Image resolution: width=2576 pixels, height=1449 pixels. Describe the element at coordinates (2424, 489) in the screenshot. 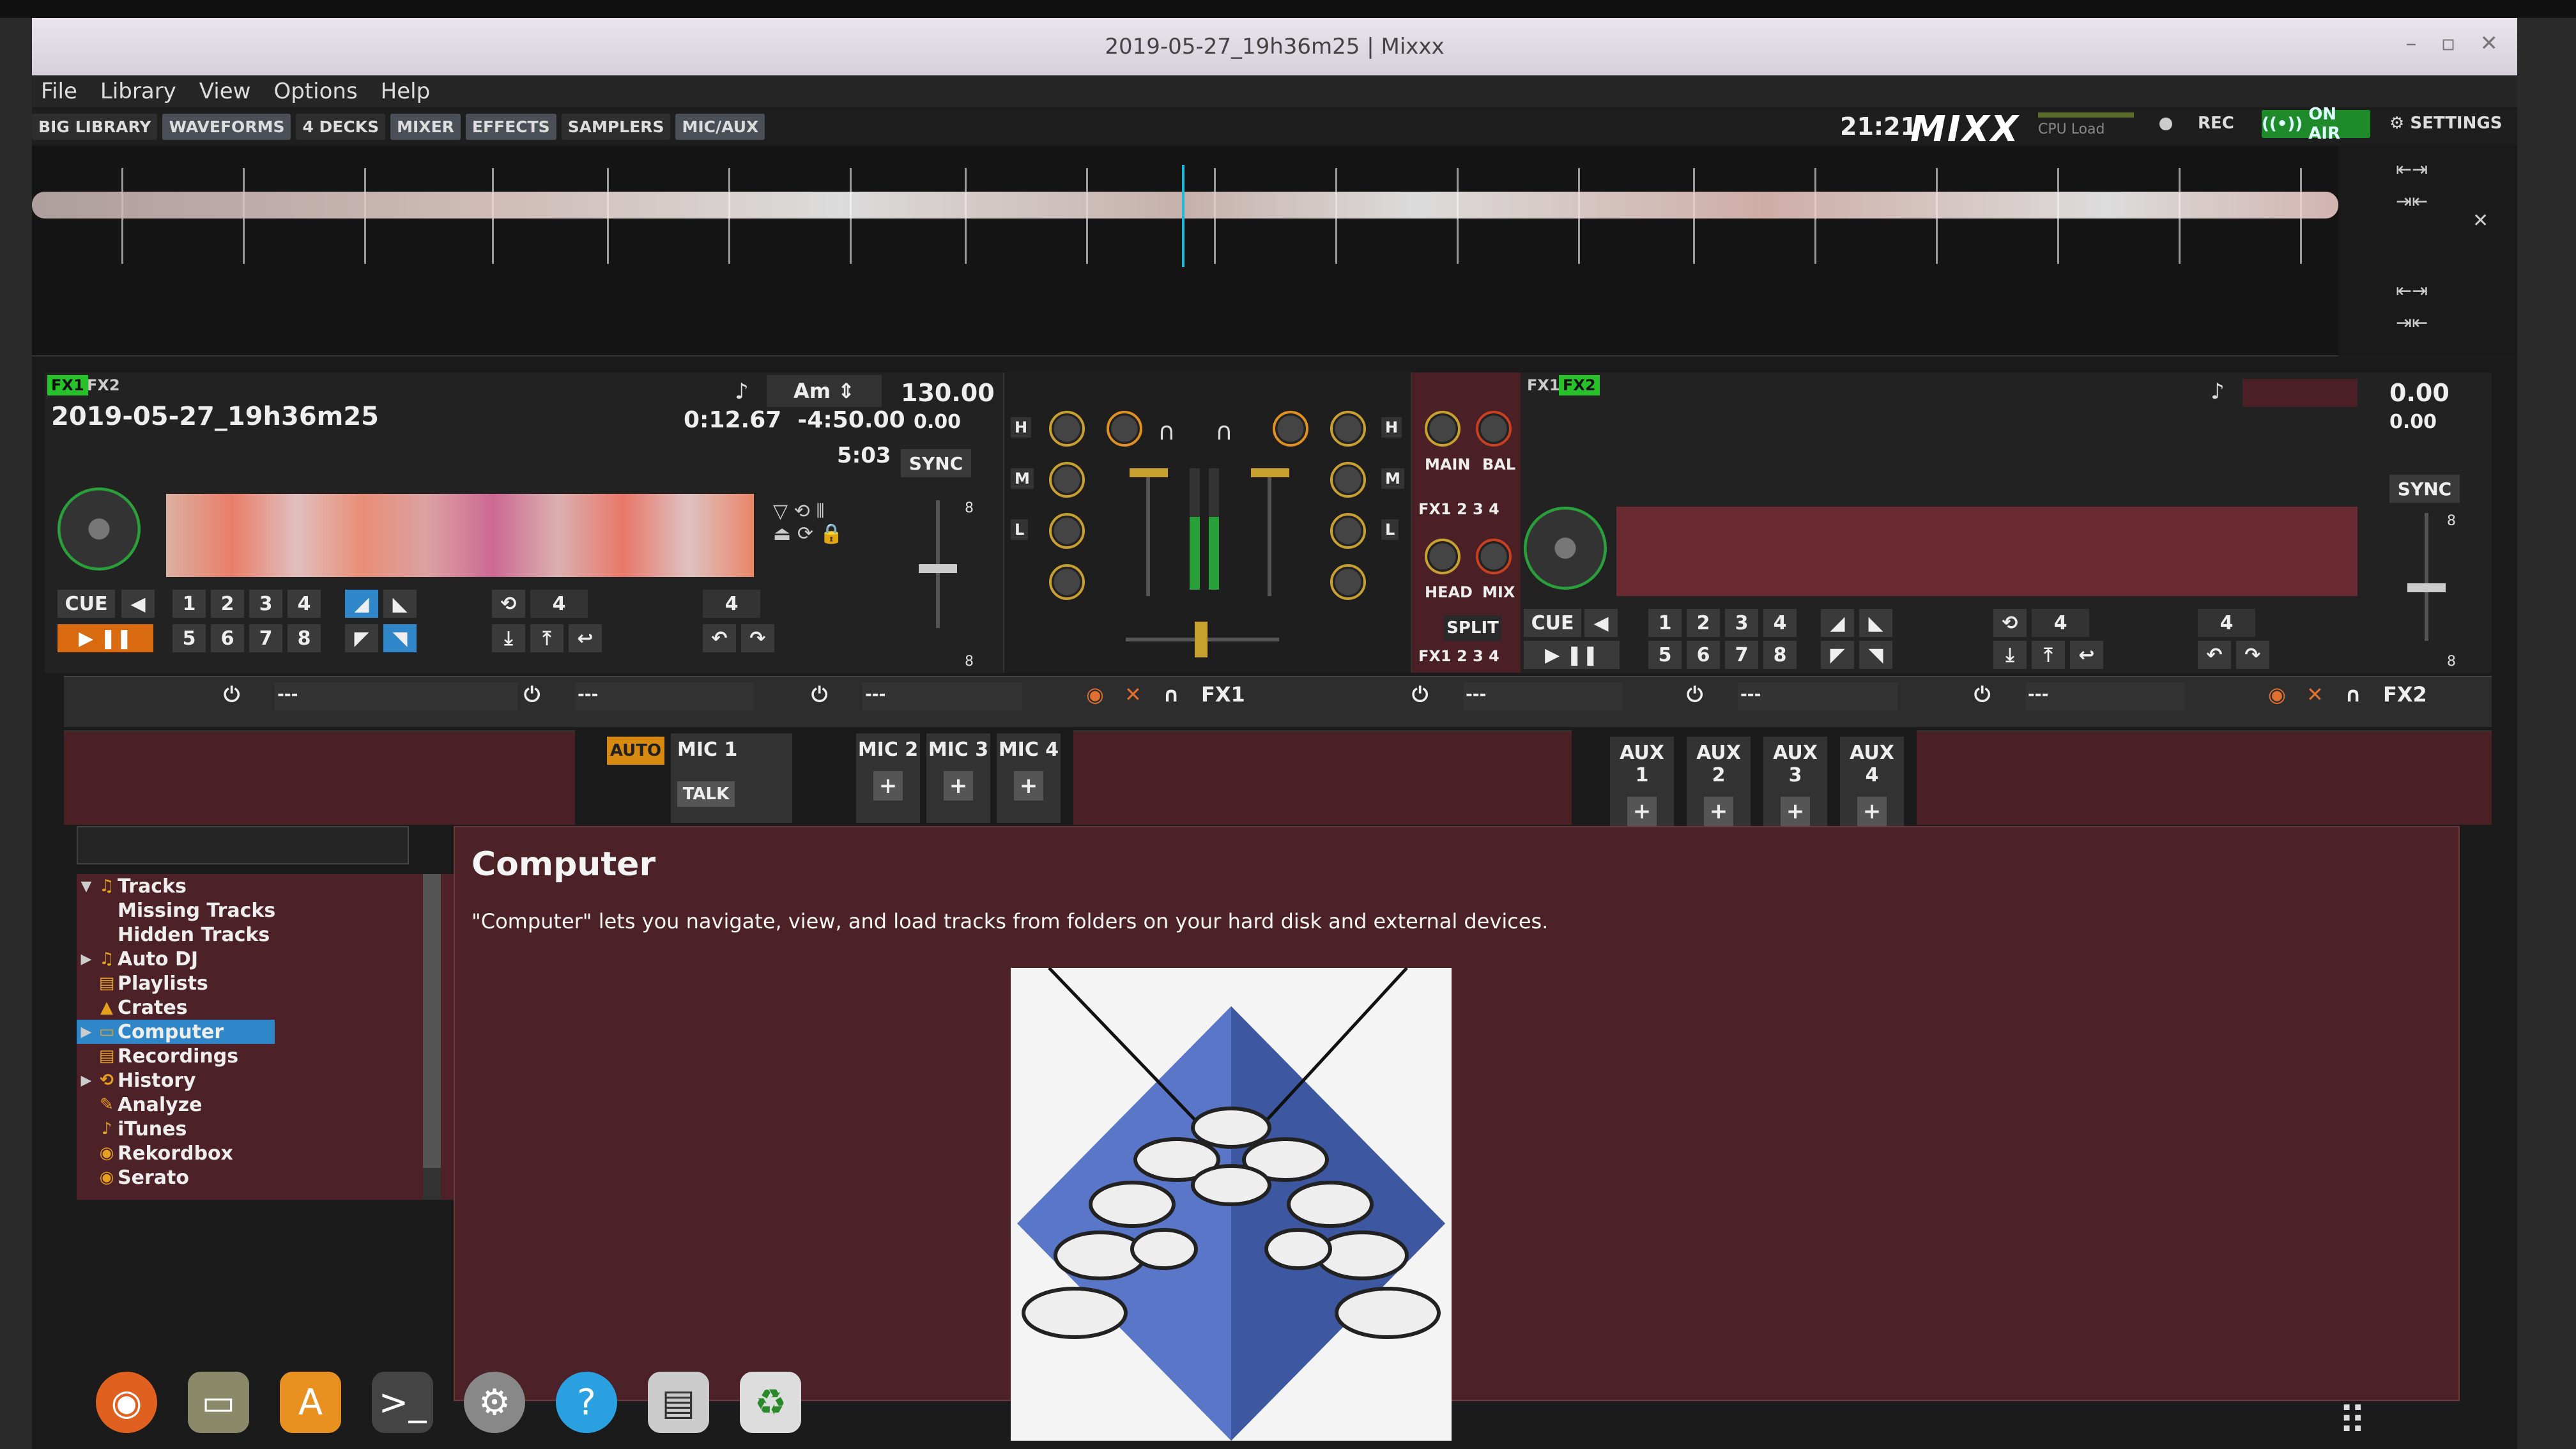

I see `deck2-sync-button: SYNC` at that location.